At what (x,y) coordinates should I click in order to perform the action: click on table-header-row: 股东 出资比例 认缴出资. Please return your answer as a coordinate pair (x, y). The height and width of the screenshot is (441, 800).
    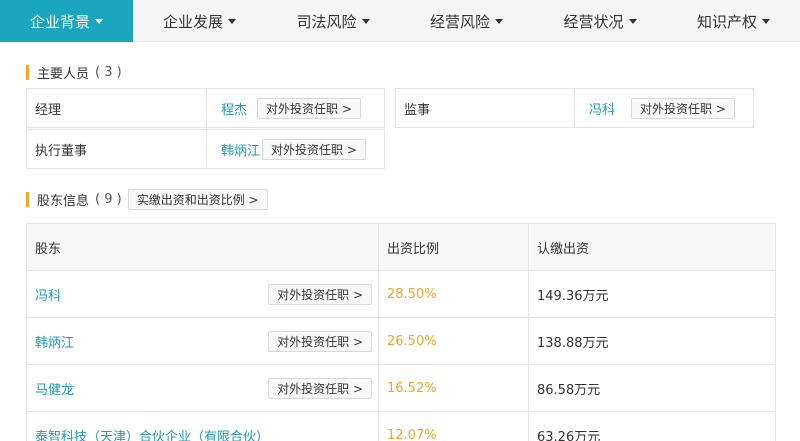
    Looking at the image, I should click on (401, 247).